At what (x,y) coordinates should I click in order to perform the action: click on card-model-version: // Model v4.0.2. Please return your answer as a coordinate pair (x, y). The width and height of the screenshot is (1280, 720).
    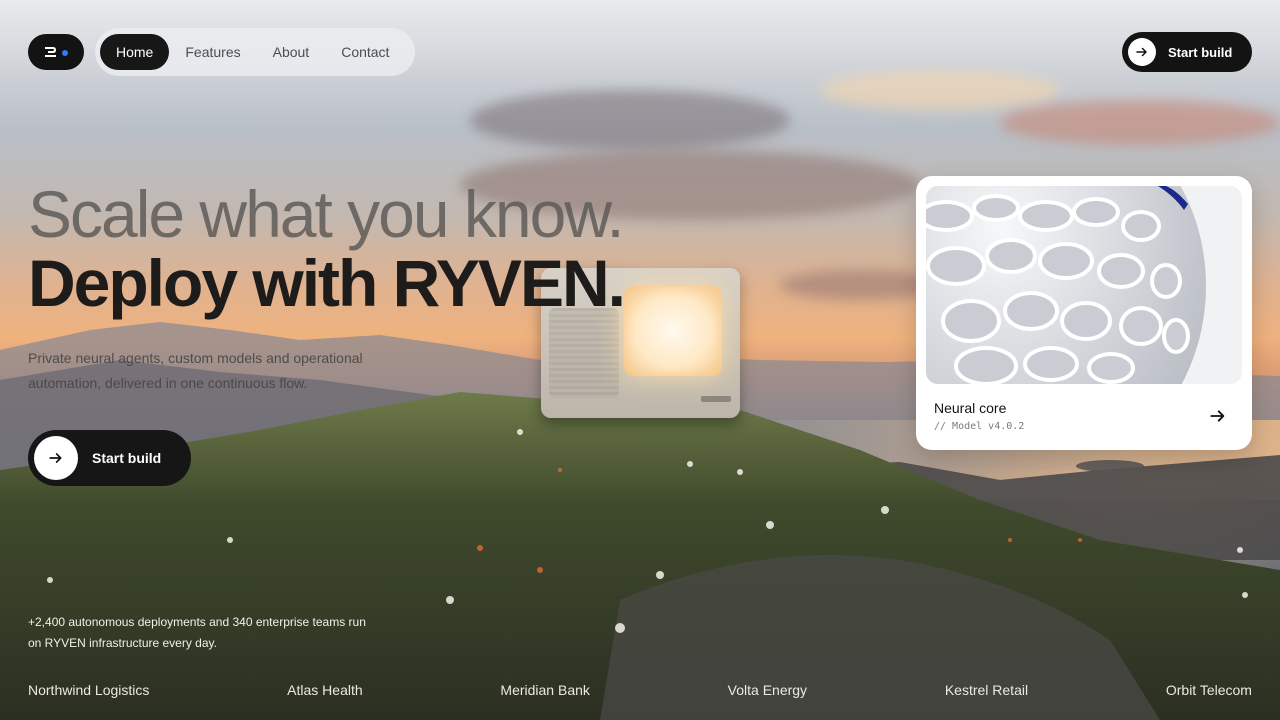
    Looking at the image, I should click on (979, 426).